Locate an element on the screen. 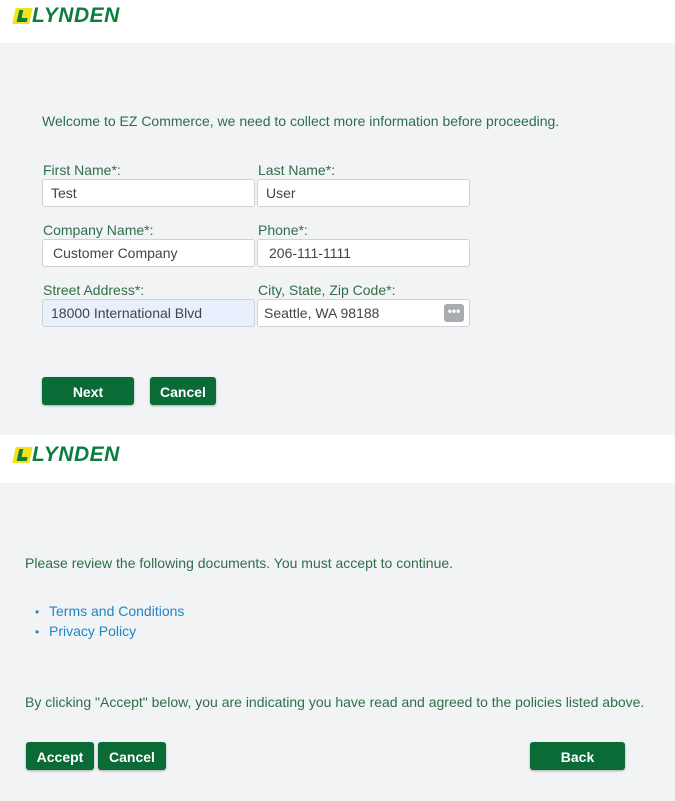 The width and height of the screenshot is (675, 801). autofill-ellipsis-icon: ••• is located at coordinates (454, 313).